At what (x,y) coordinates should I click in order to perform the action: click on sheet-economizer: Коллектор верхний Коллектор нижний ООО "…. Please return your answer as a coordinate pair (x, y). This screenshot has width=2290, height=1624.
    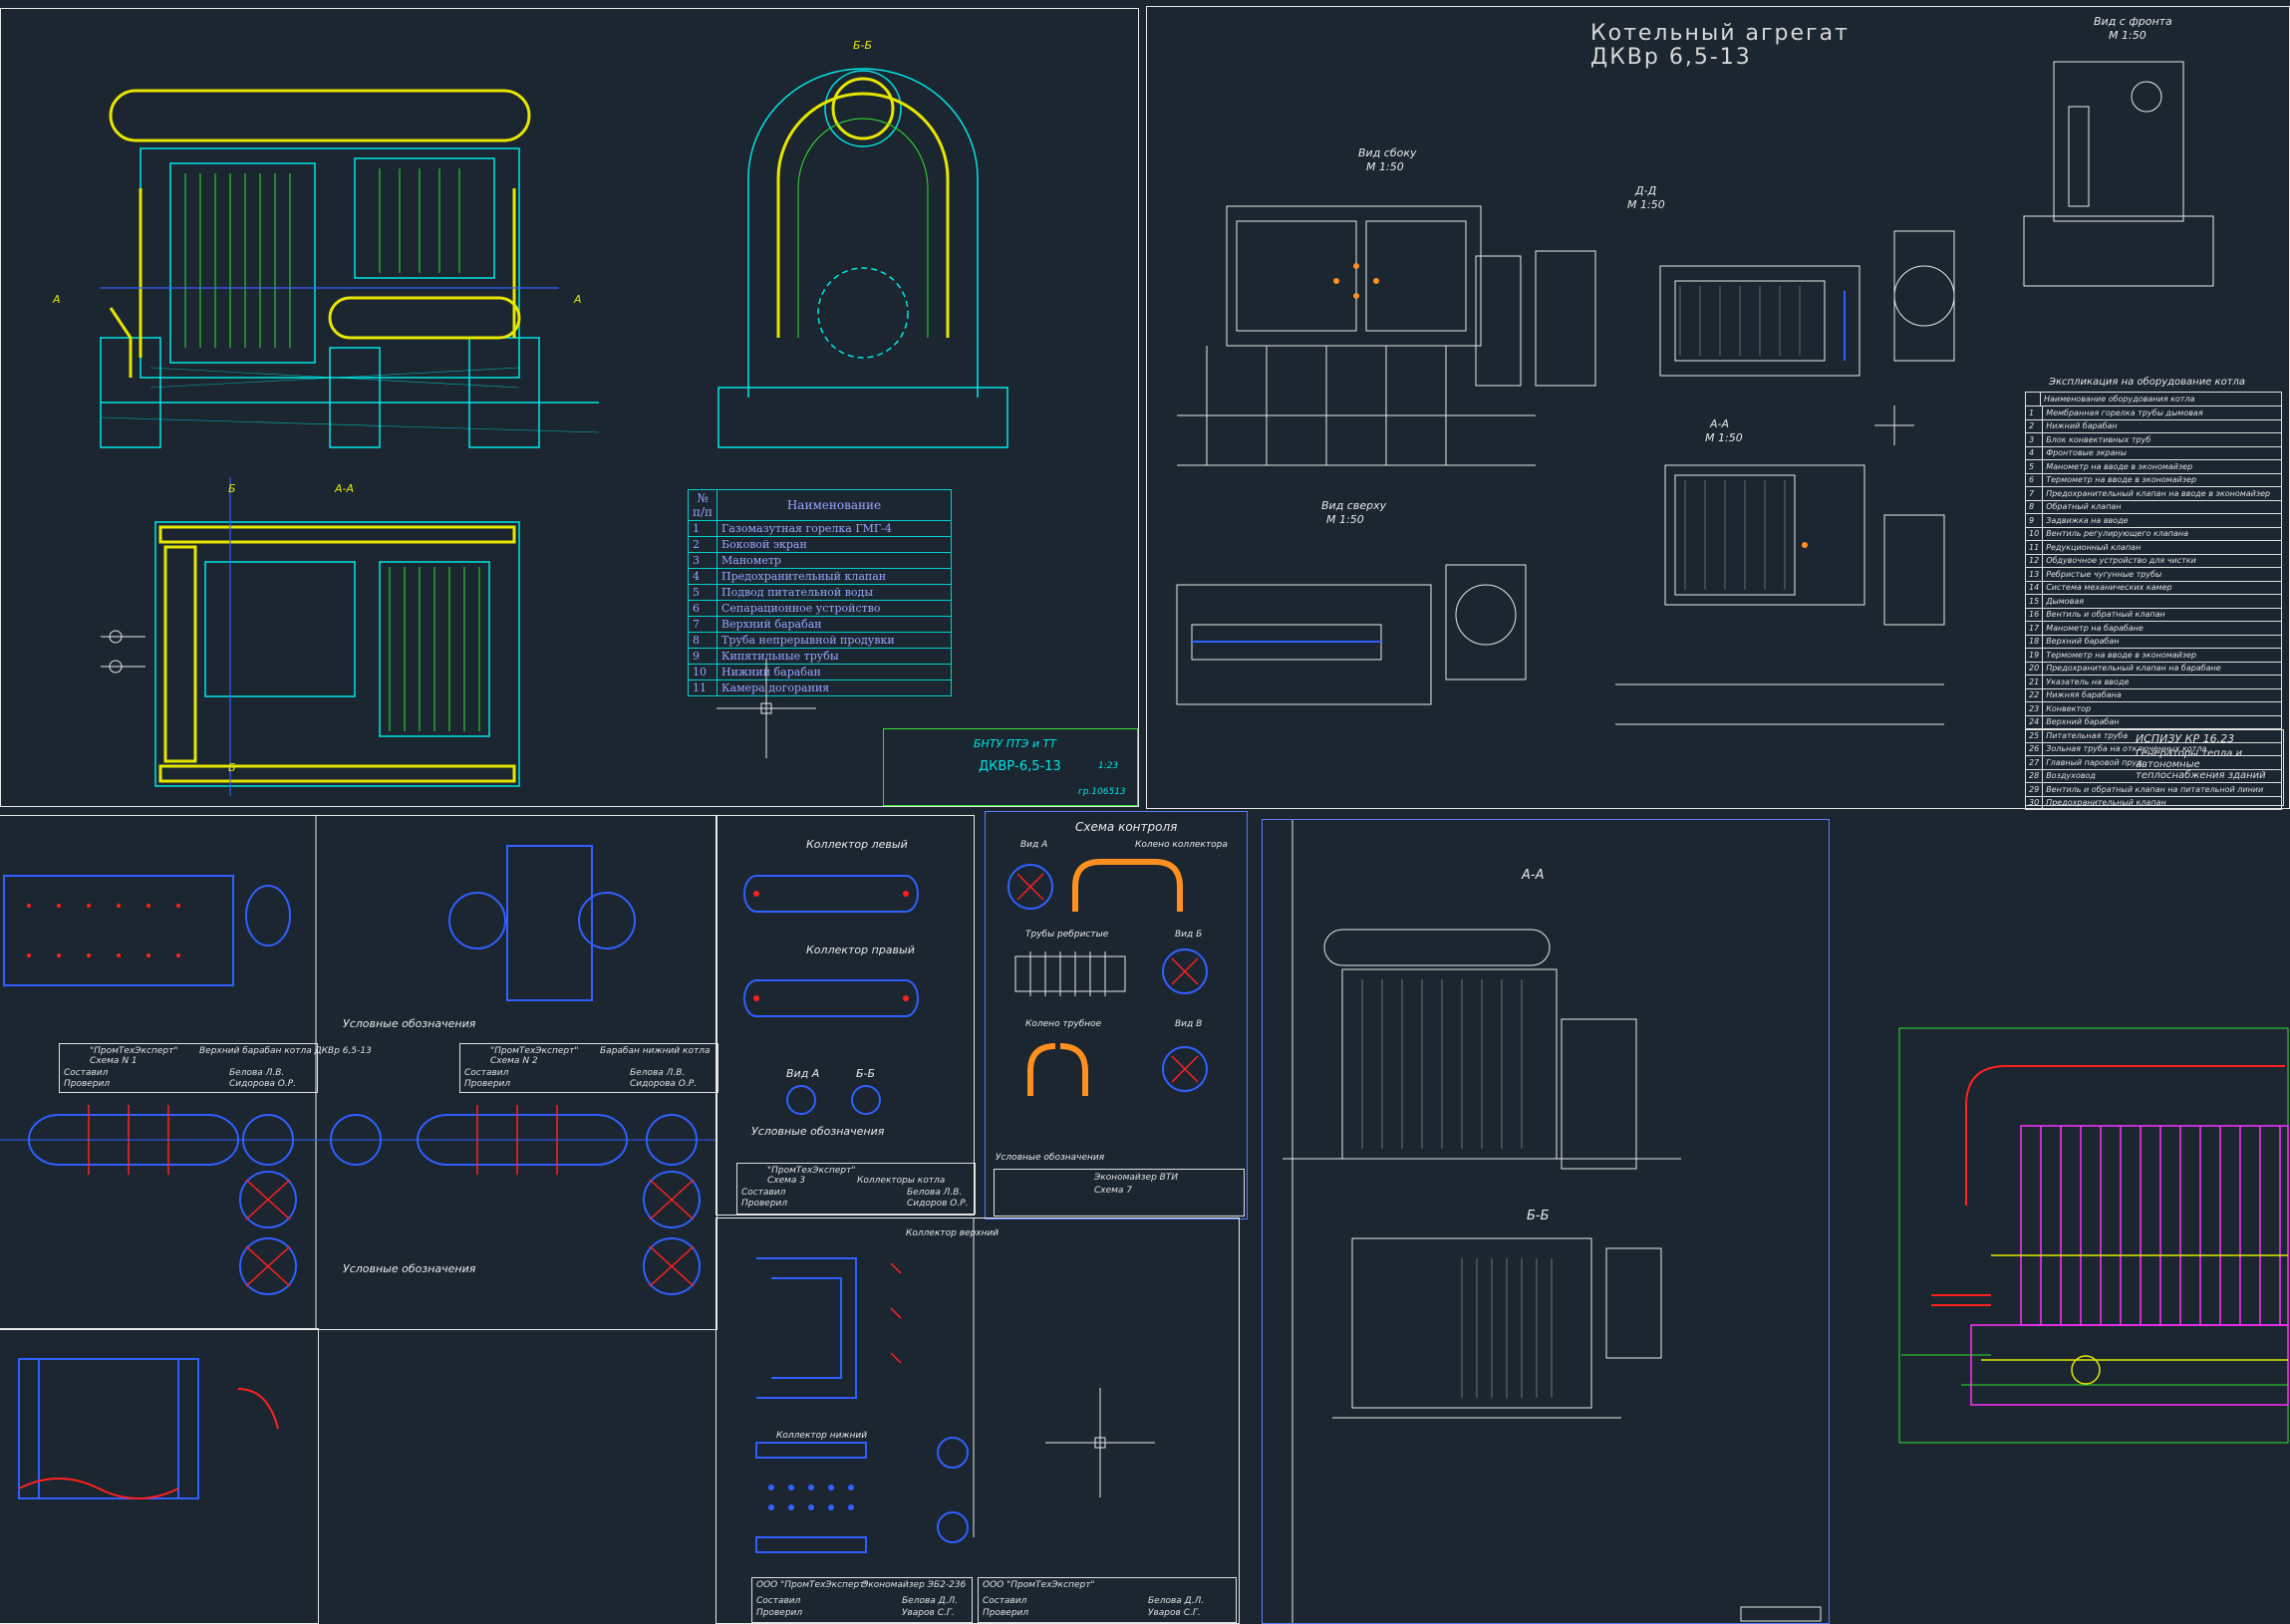
    Looking at the image, I should click on (978, 1421).